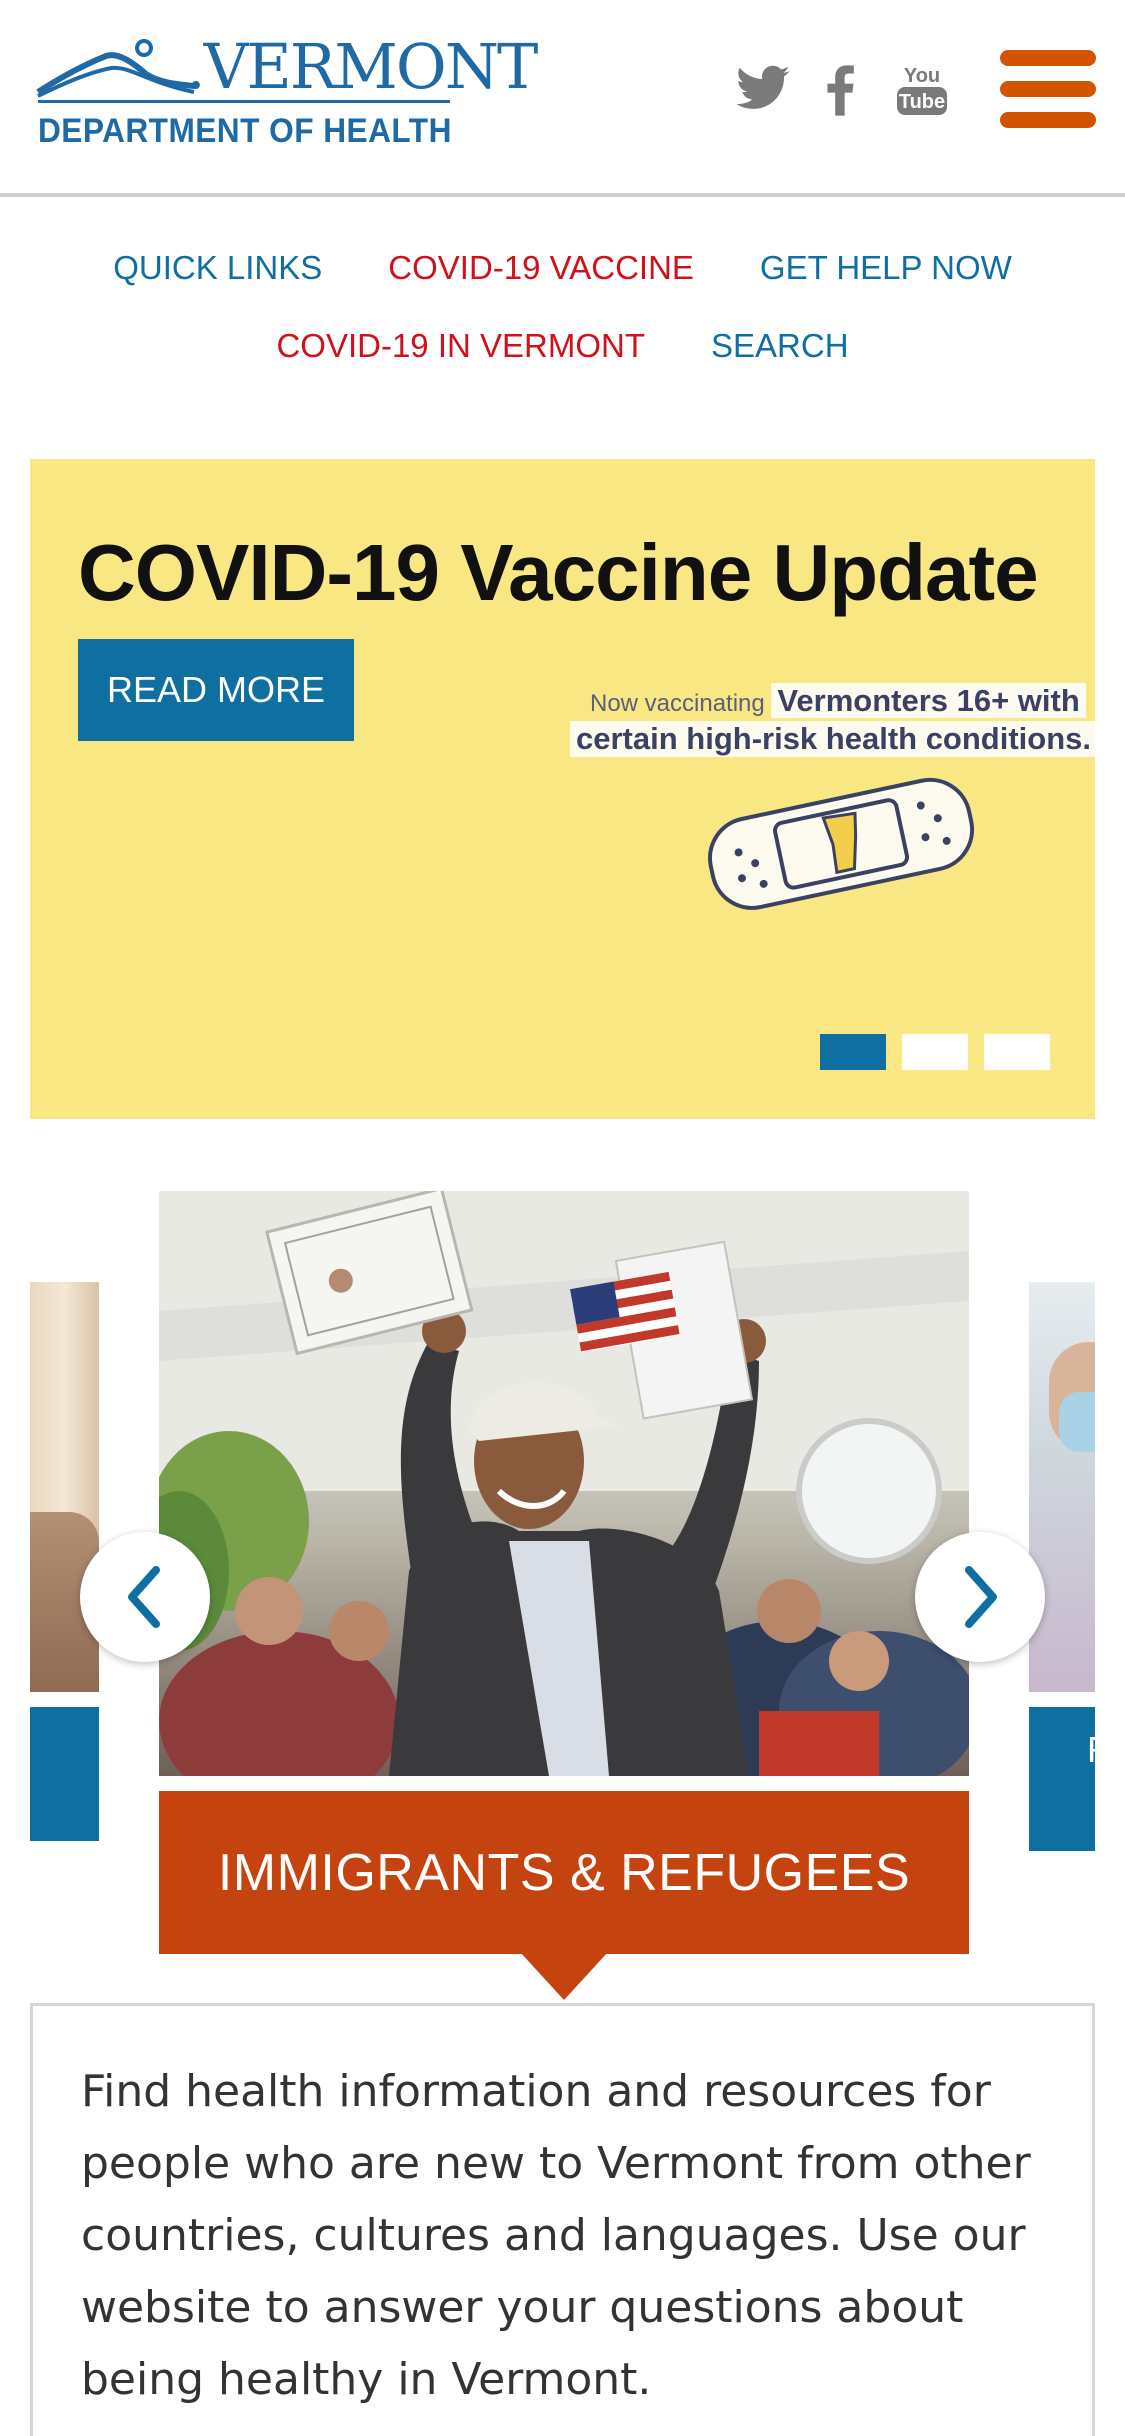 This screenshot has width=1125, height=2436. I want to click on hero-title: COVID-19 Vaccine Update, so click(558, 572).